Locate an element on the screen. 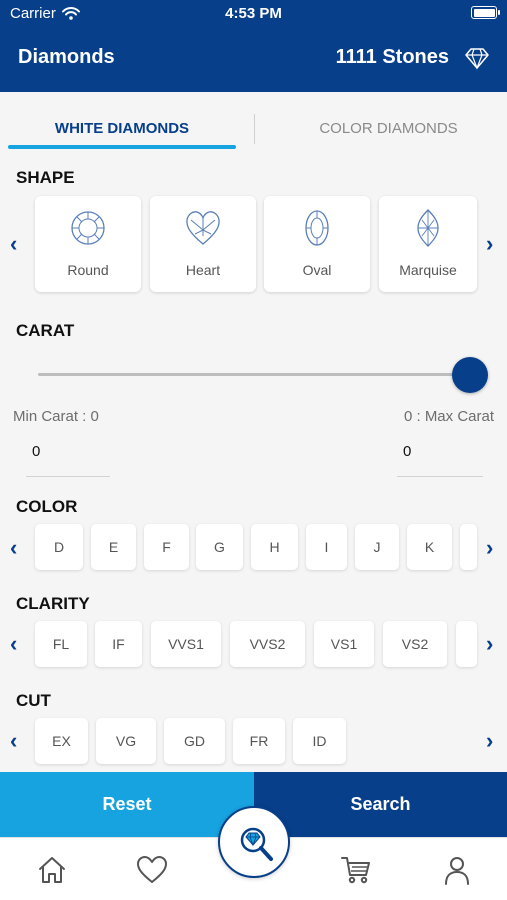 The width and height of the screenshot is (507, 900). tab-divider is located at coordinates (254, 129).